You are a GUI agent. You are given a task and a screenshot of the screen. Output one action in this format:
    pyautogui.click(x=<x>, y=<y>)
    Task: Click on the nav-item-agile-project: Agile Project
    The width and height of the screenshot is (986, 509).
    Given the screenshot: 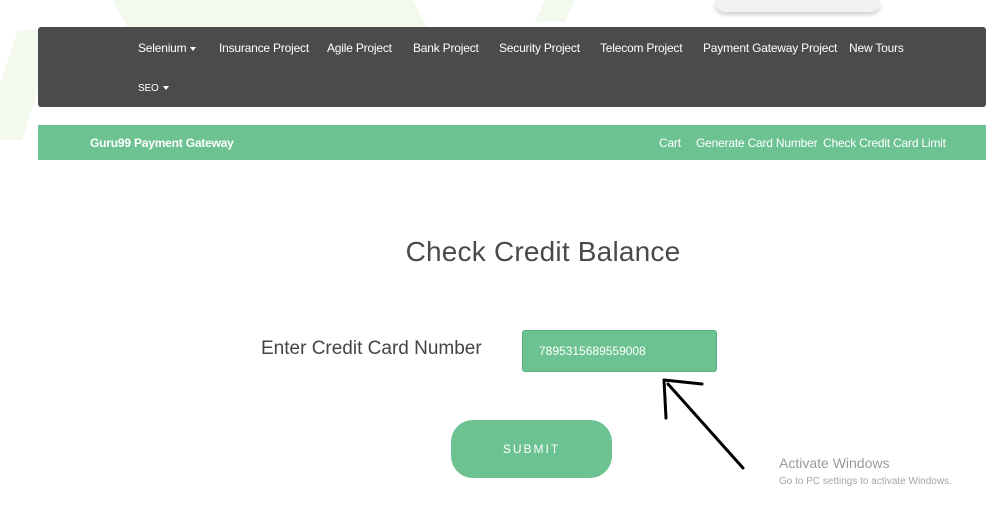 What is the action you would take?
    pyautogui.click(x=359, y=48)
    